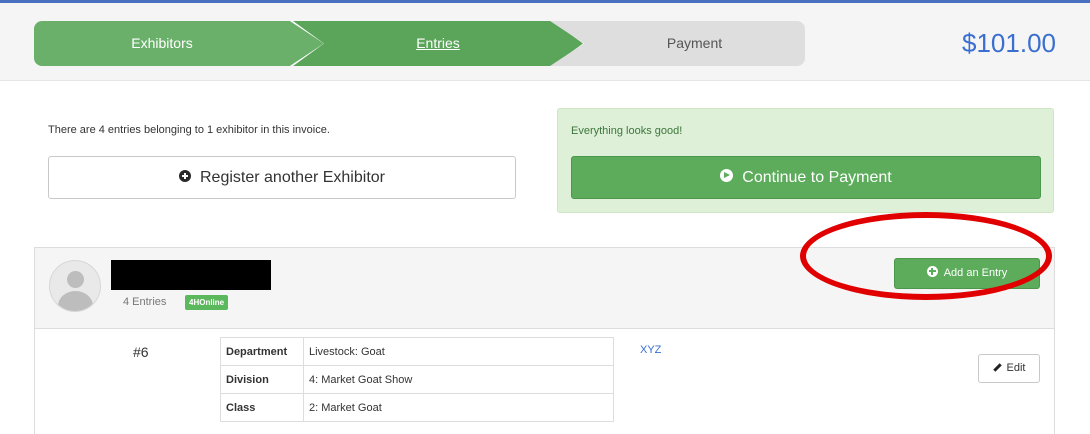 Image resolution: width=1090 pixels, height=434 pixels. What do you see at coordinates (458, 379) in the screenshot?
I see `detail-value: 4: Market Goat Show` at bounding box center [458, 379].